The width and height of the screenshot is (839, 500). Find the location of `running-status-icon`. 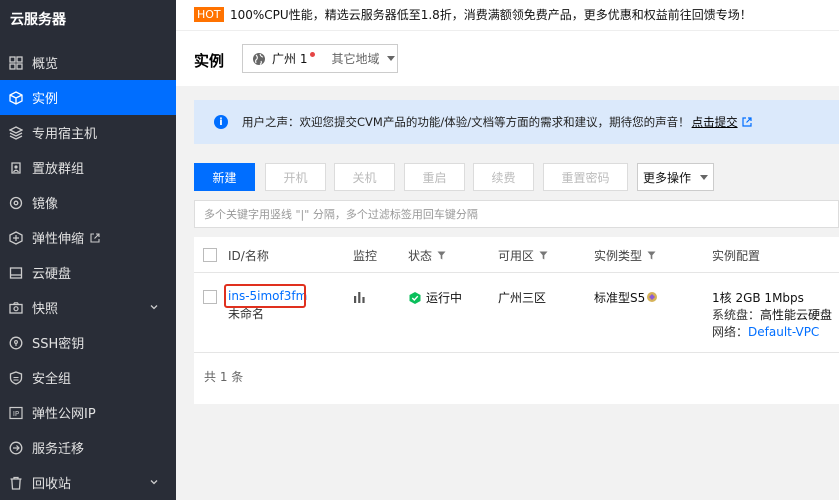

running-status-icon is located at coordinates (415, 297).